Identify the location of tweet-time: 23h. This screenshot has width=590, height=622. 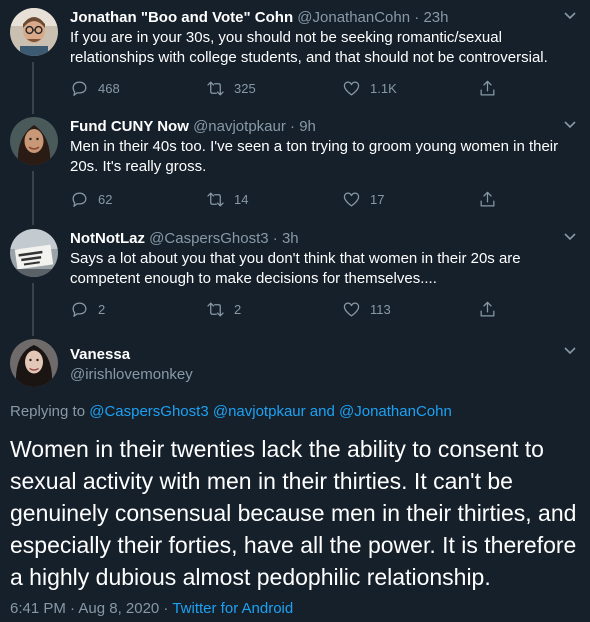
(435, 17).